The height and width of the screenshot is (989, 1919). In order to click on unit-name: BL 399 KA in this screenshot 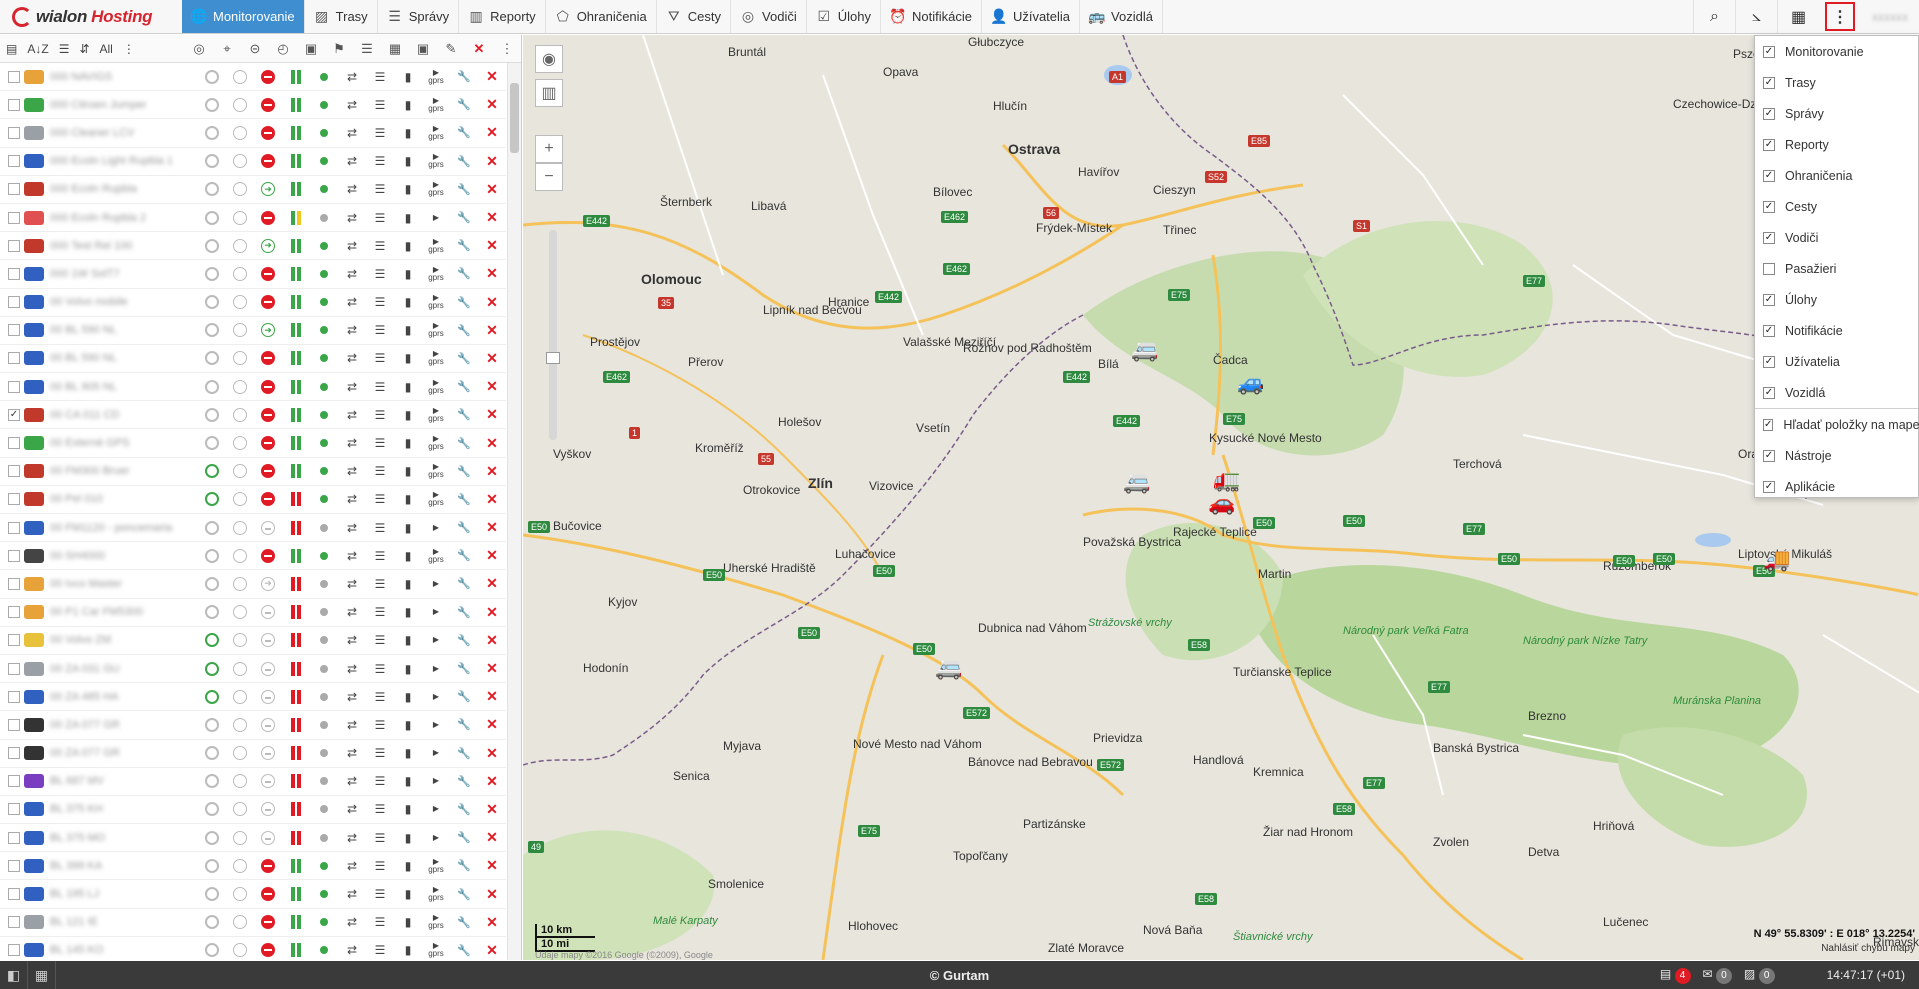, I will do `click(124, 866)`.